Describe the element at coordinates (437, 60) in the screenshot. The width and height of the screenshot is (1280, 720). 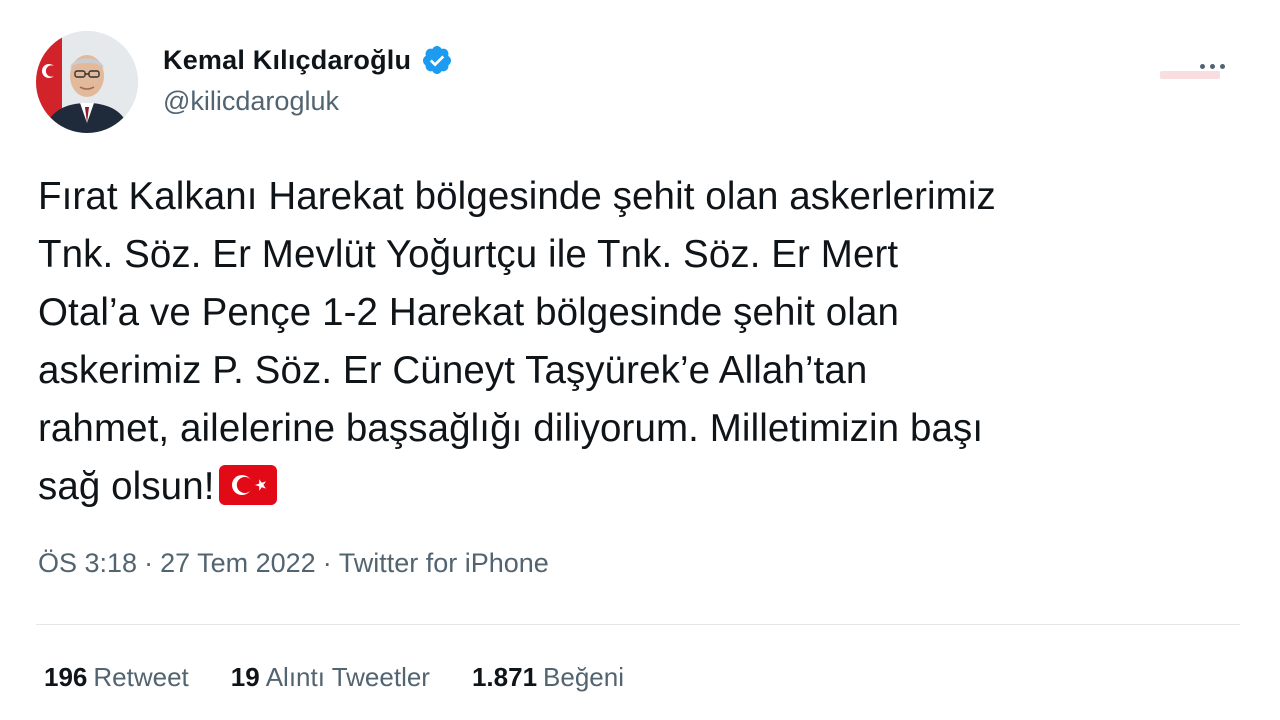
I see `verified-badge-icon` at that location.